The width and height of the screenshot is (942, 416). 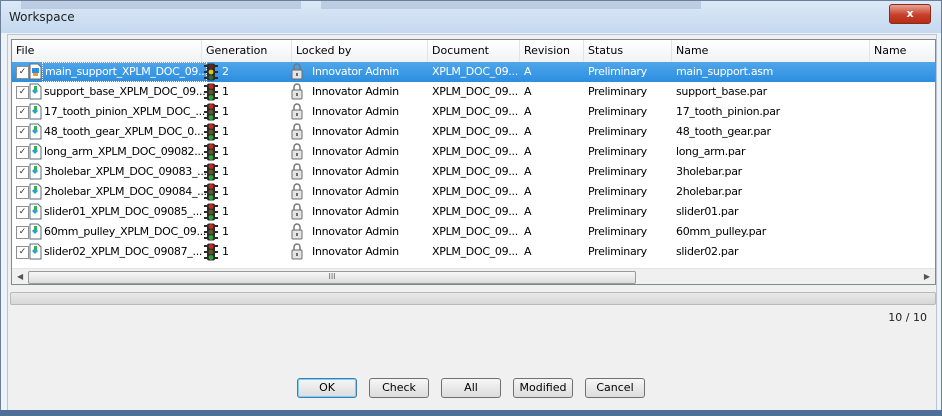 What do you see at coordinates (902, 51) in the screenshot?
I see `column-header-name-2: Name` at bounding box center [902, 51].